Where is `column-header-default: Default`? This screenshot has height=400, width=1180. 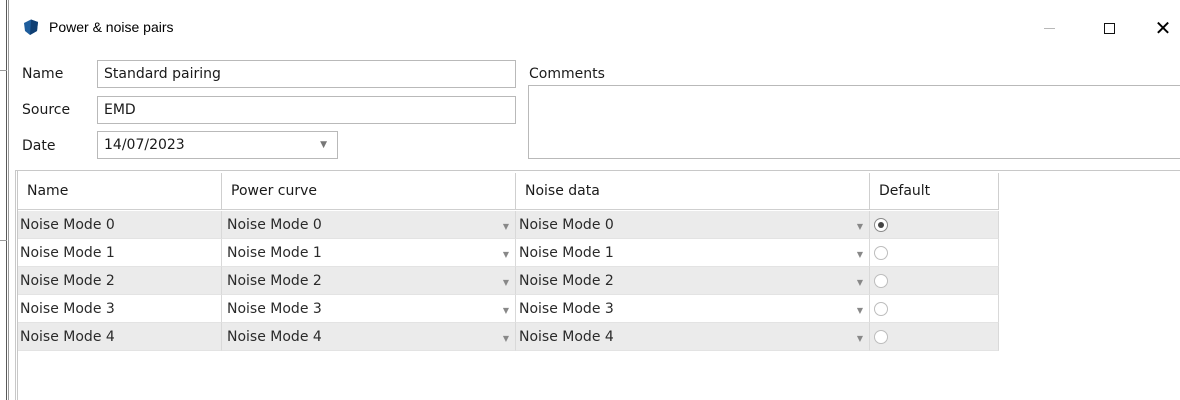 column-header-default: Default is located at coordinates (934, 191).